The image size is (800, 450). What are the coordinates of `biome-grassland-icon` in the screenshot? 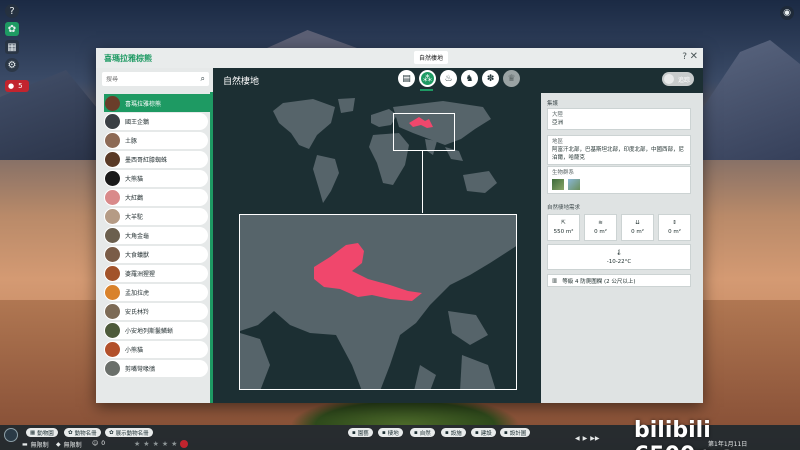 It's located at (573, 184).